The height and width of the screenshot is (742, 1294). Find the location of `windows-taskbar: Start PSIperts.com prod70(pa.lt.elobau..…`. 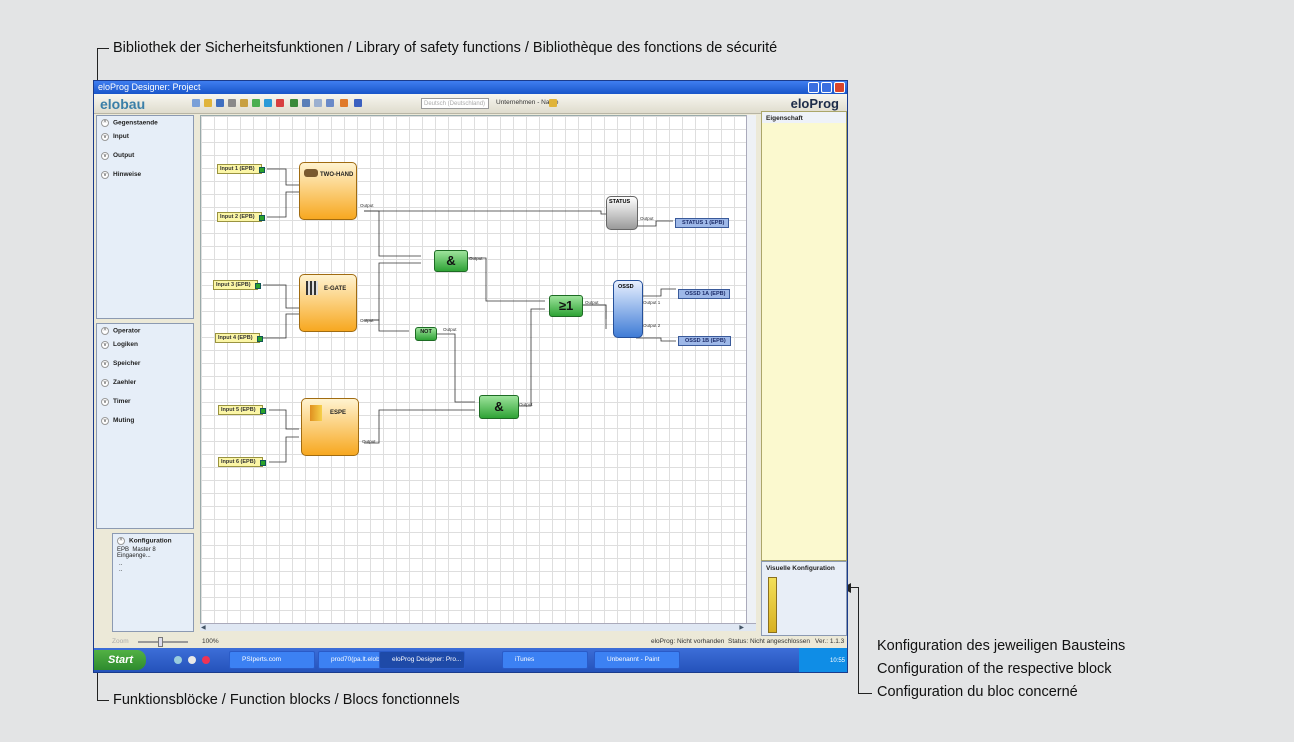

windows-taskbar: Start PSIperts.com prod70(pa.lt.elobau..… is located at coordinates (470, 660).